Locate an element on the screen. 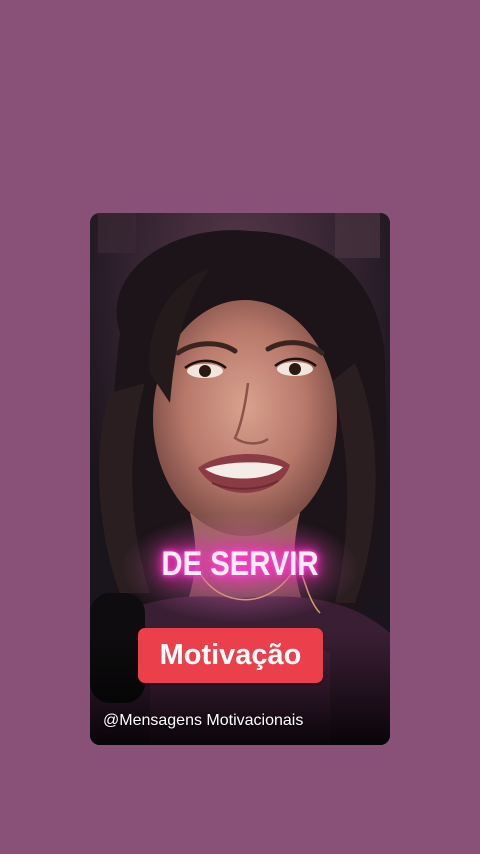 This screenshot has height=854, width=480. caption-text: DE SERVIR is located at coordinates (240, 564).